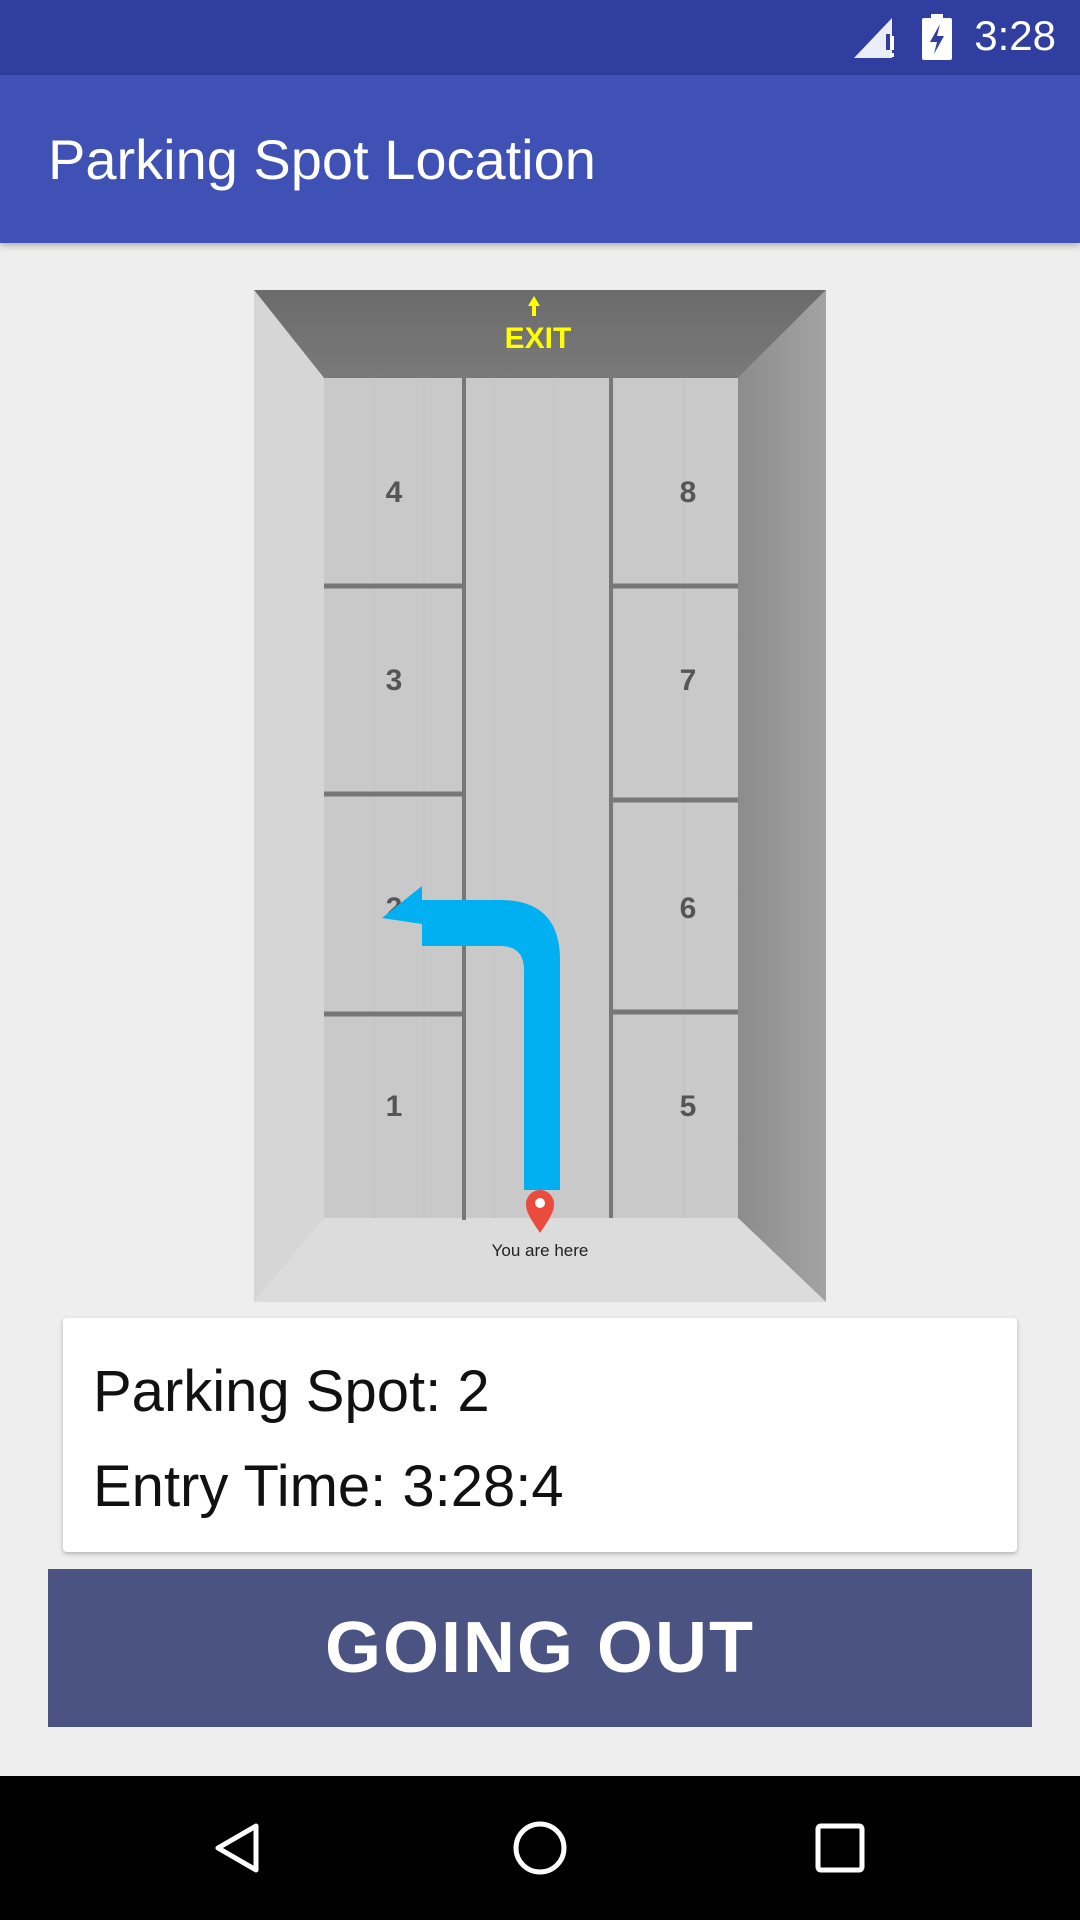 The height and width of the screenshot is (1920, 1080). What do you see at coordinates (289, 796) in the screenshot?
I see `left-wall` at bounding box center [289, 796].